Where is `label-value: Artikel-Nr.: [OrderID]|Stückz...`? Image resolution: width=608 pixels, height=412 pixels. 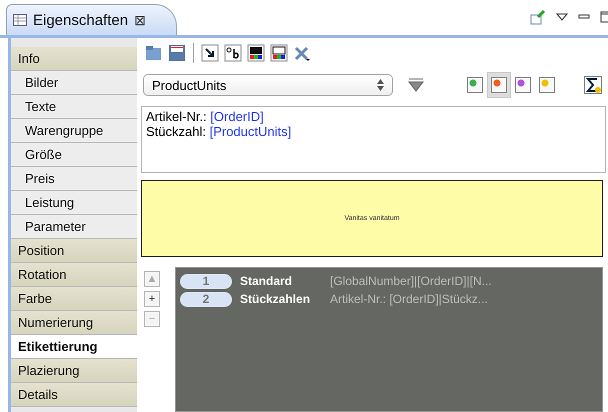
label-value: Artikel-Nr.: [OrderID]|Stückz... is located at coordinates (409, 299).